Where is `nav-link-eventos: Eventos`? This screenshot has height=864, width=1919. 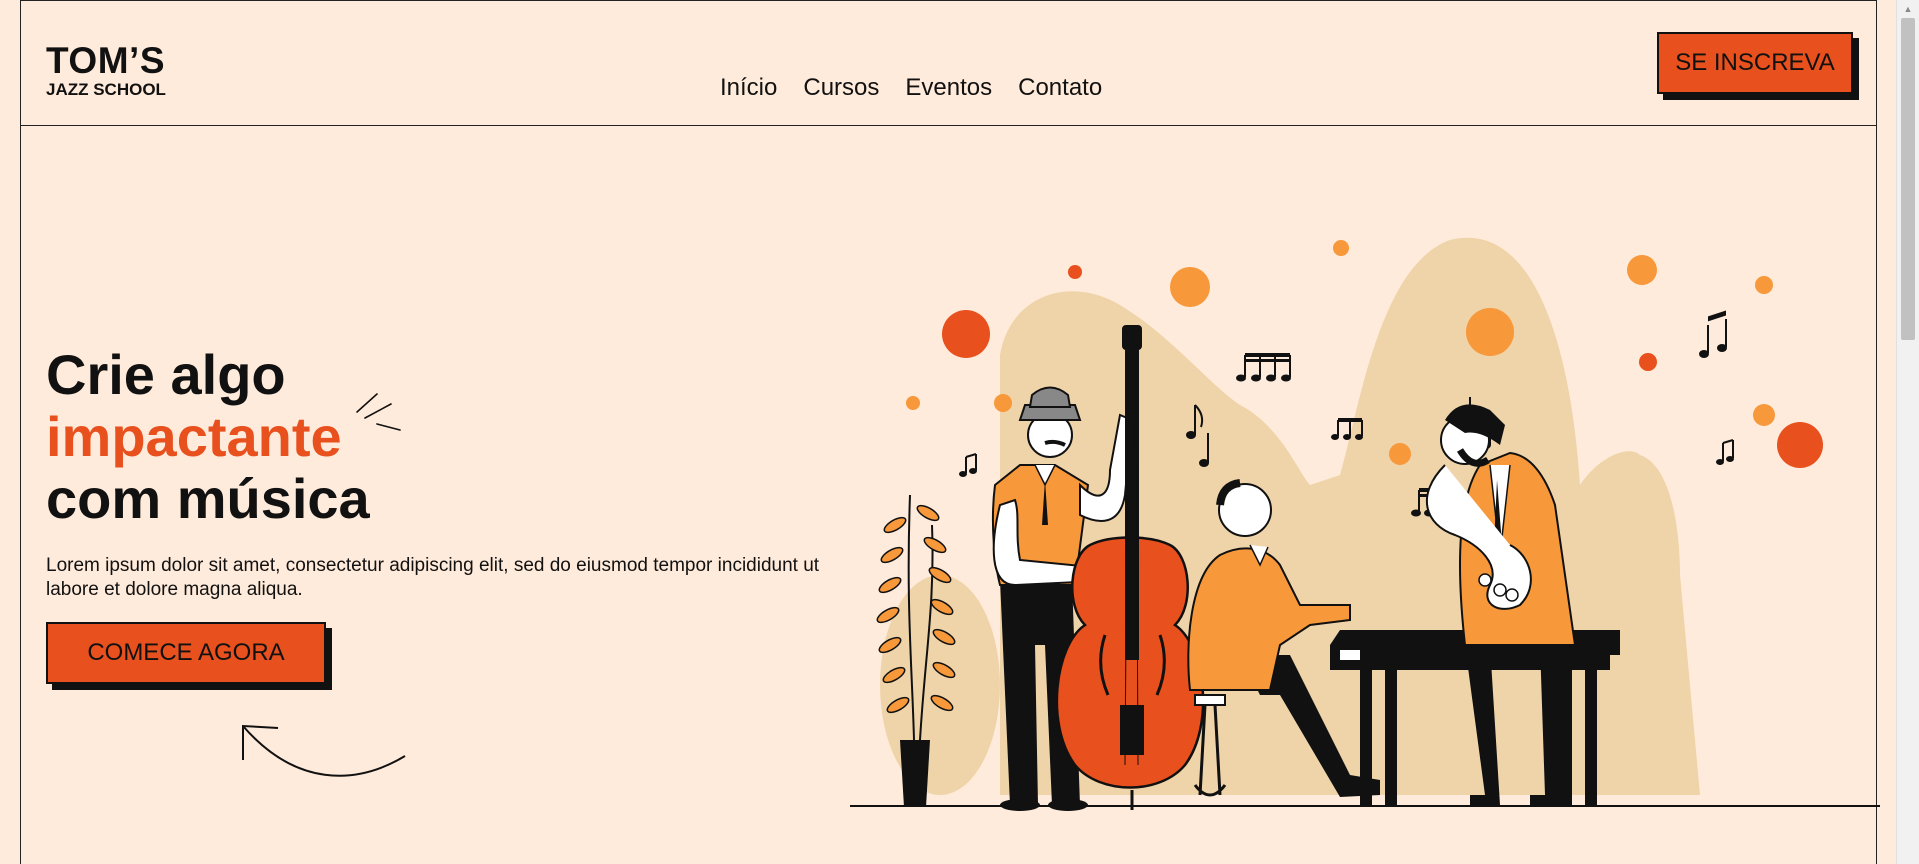 nav-link-eventos: Eventos is located at coordinates (948, 88).